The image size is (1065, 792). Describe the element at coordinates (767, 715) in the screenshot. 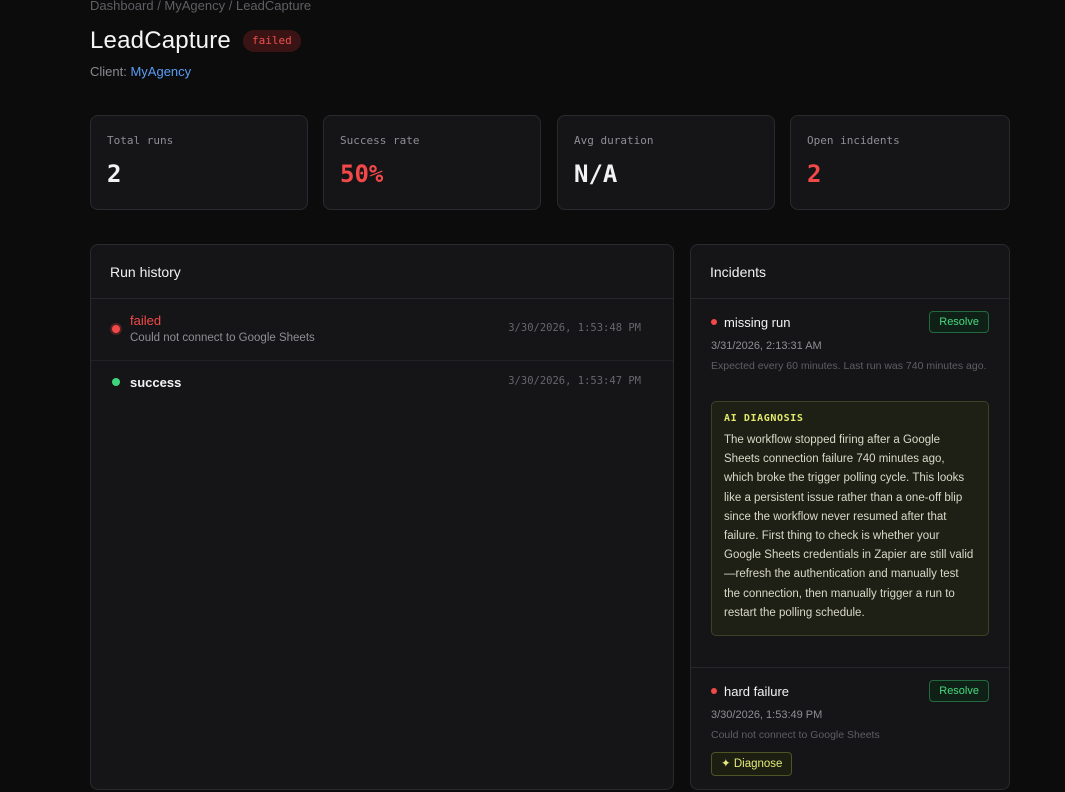

I see `incident-timestamp: 3/30/2026, 1:53:49 PM` at that location.